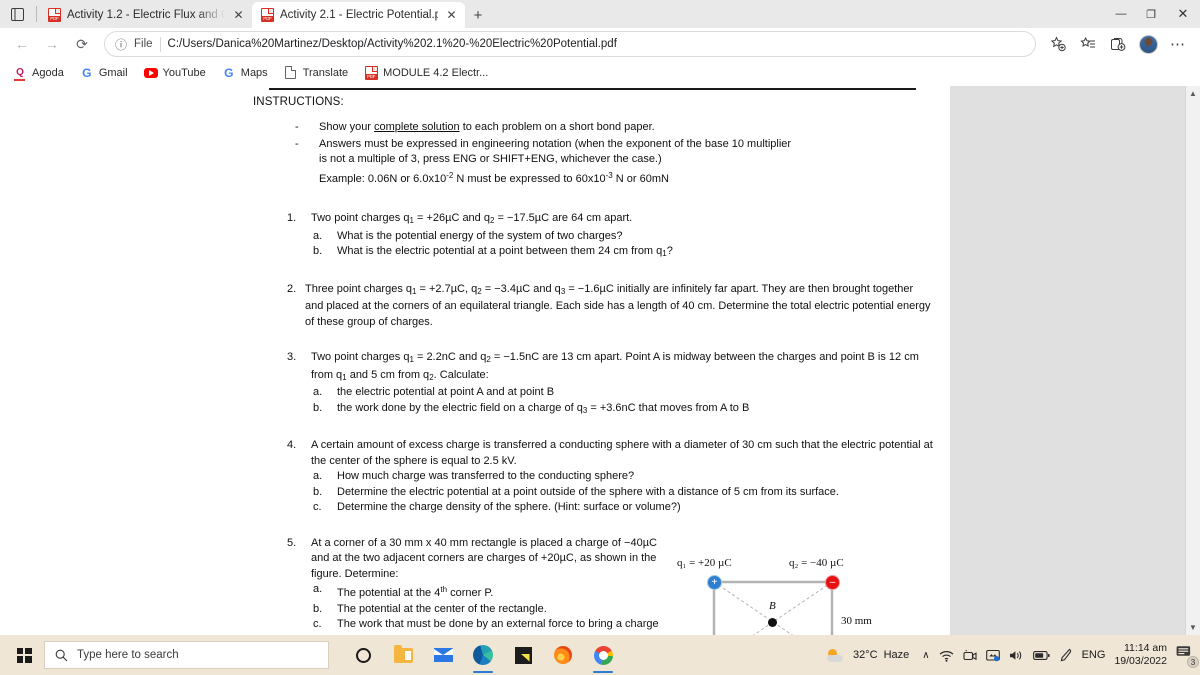  Describe the element at coordinates (325, 72) in the screenshot. I see `bookmark-label: Translate` at that location.